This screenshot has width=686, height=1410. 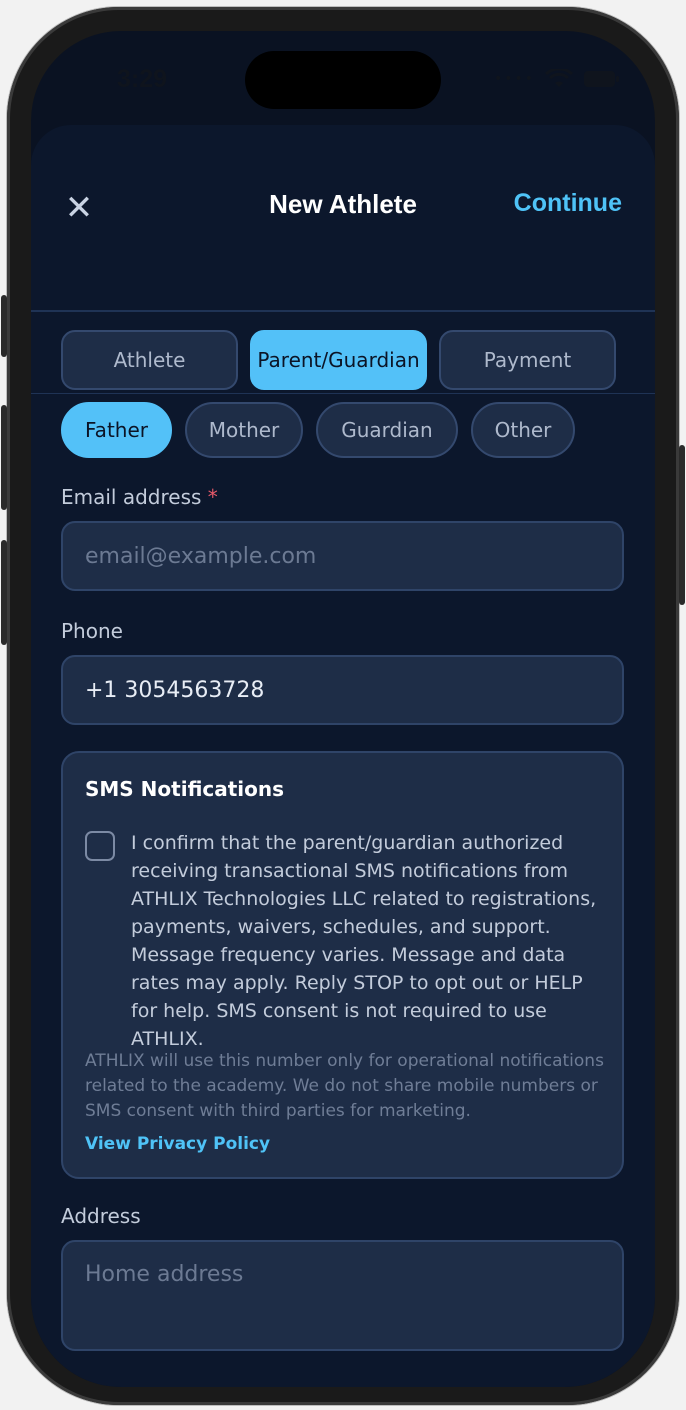 What do you see at coordinates (142, 79) in the screenshot?
I see `status-time: 3:29` at bounding box center [142, 79].